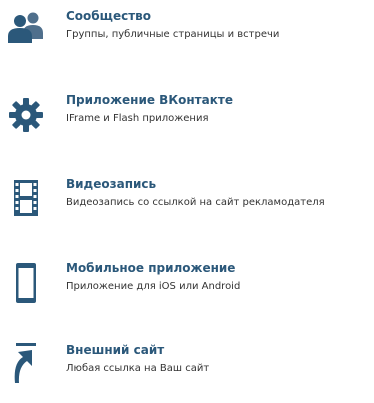 This screenshot has height=403, width=374. I want to click on mobile-phone-icon, so click(26, 283).